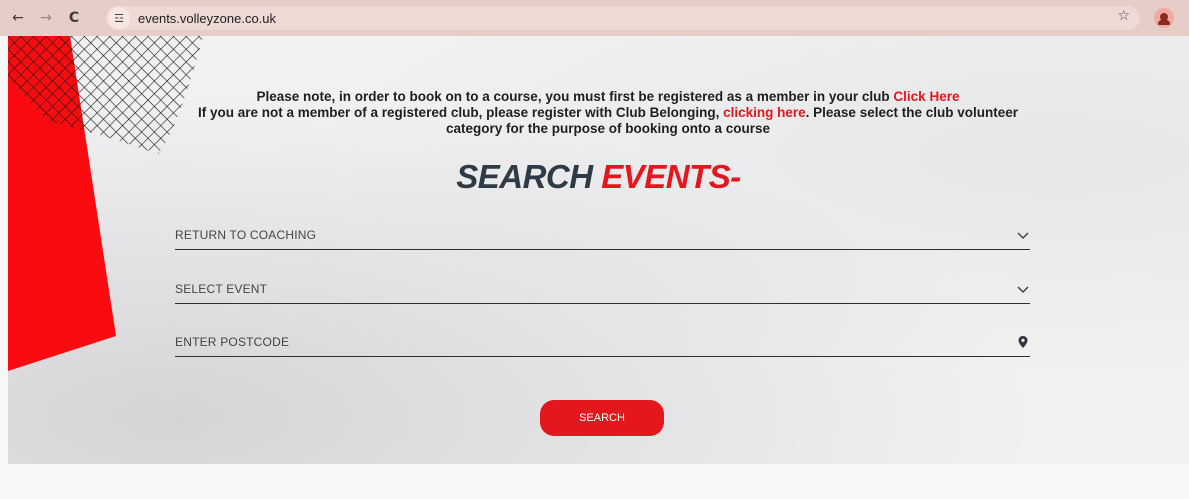 The image size is (1189, 499). What do you see at coordinates (221, 288) in the screenshot?
I see `event-select-placeholder: SELECT EVENT` at bounding box center [221, 288].